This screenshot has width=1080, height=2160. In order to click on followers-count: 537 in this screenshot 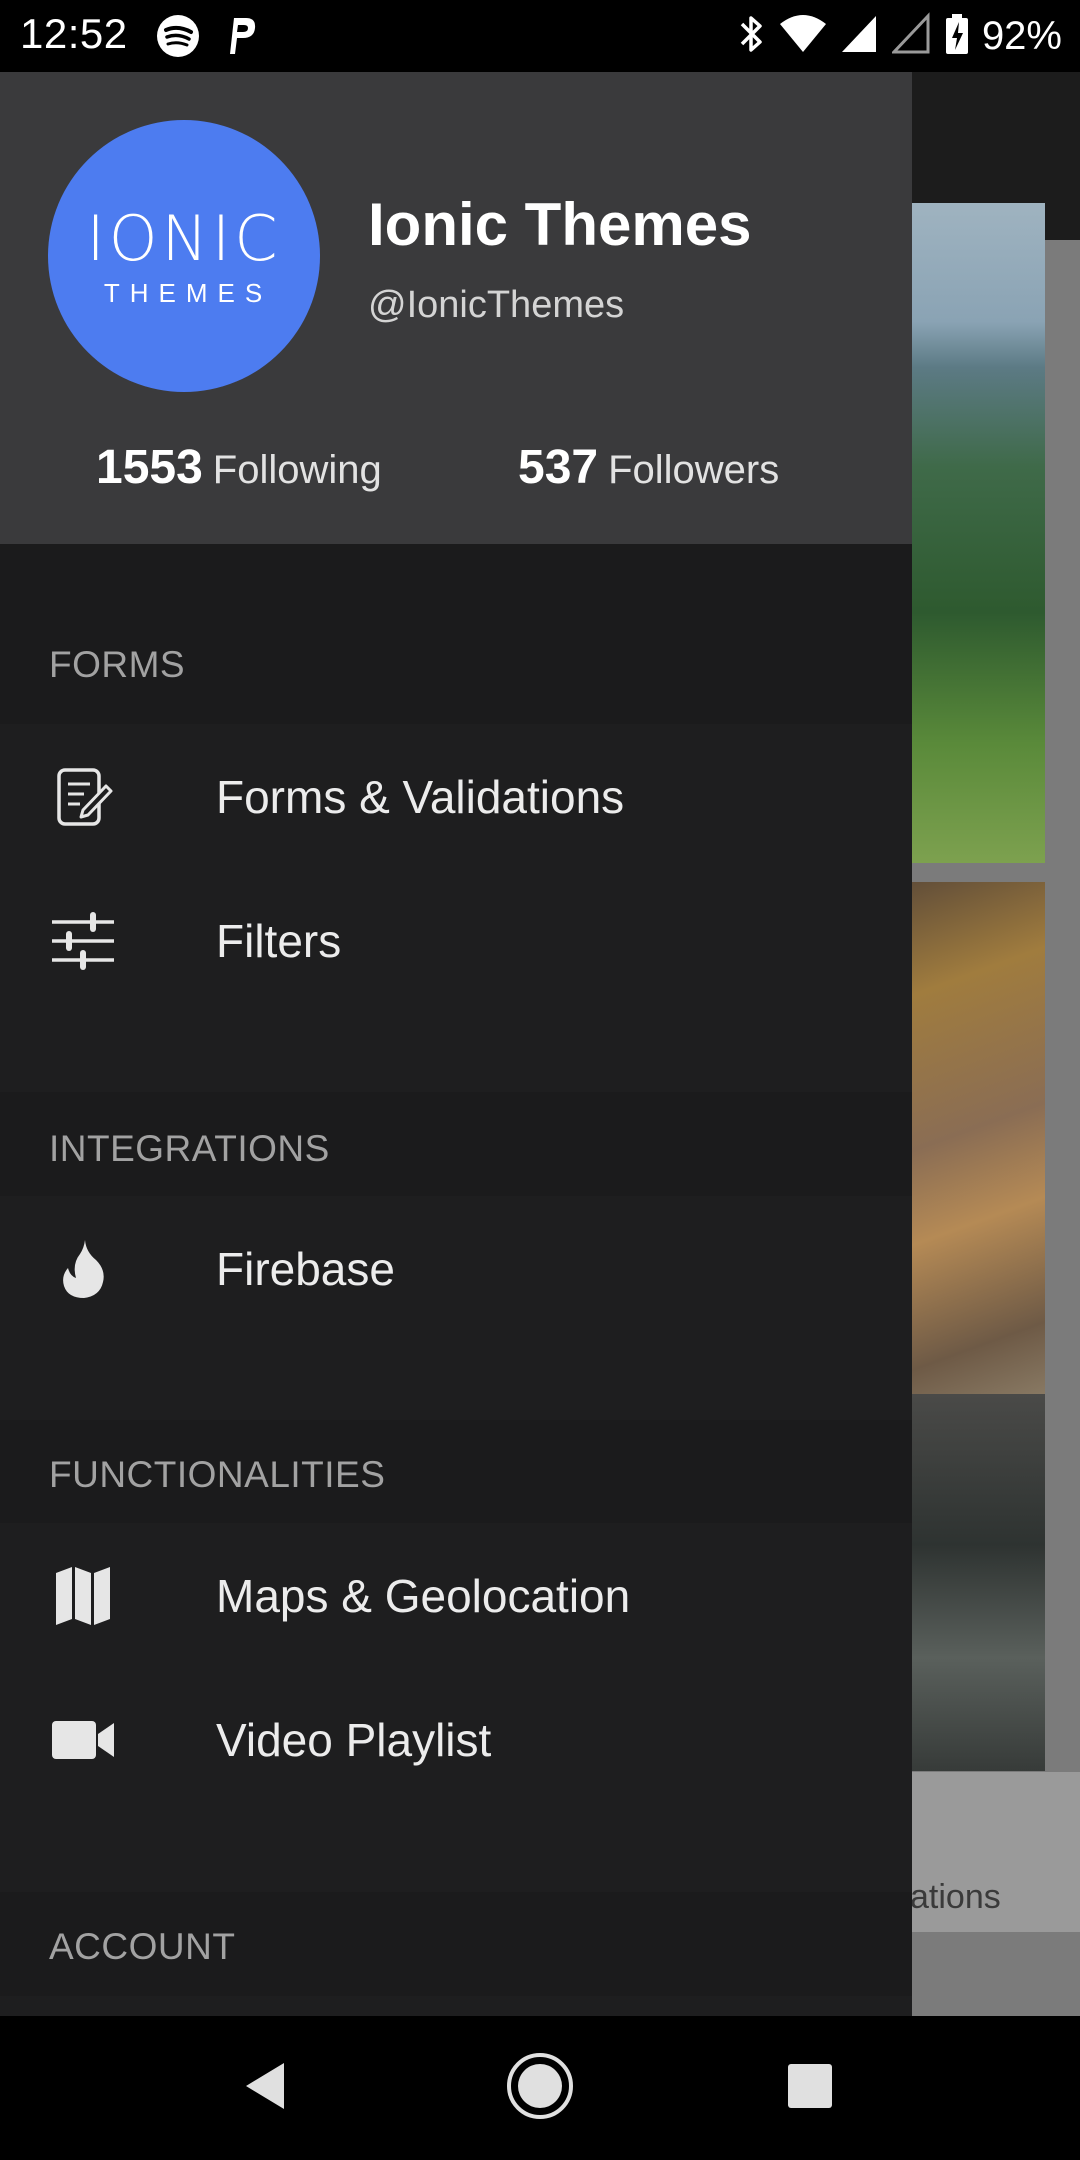, I will do `click(558, 467)`.